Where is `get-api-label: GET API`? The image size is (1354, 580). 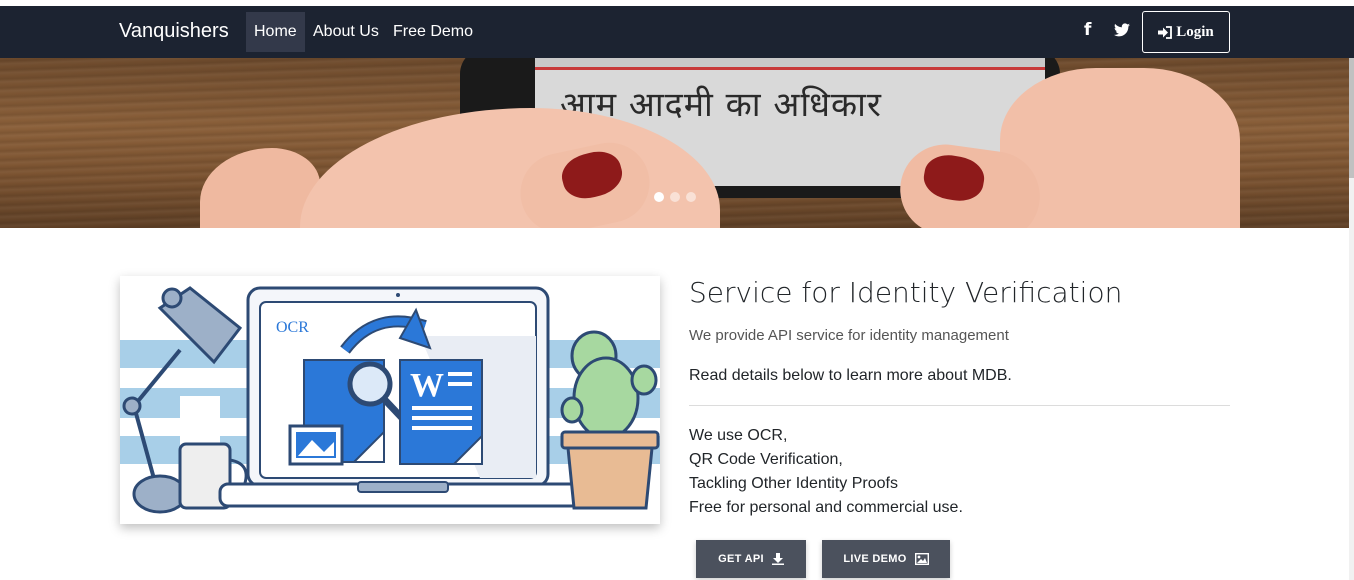
get-api-label: GET API is located at coordinates (741, 559).